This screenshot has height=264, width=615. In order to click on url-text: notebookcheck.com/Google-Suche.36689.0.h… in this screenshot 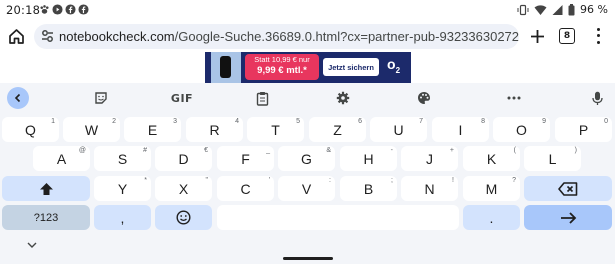, I will do `click(289, 36)`.